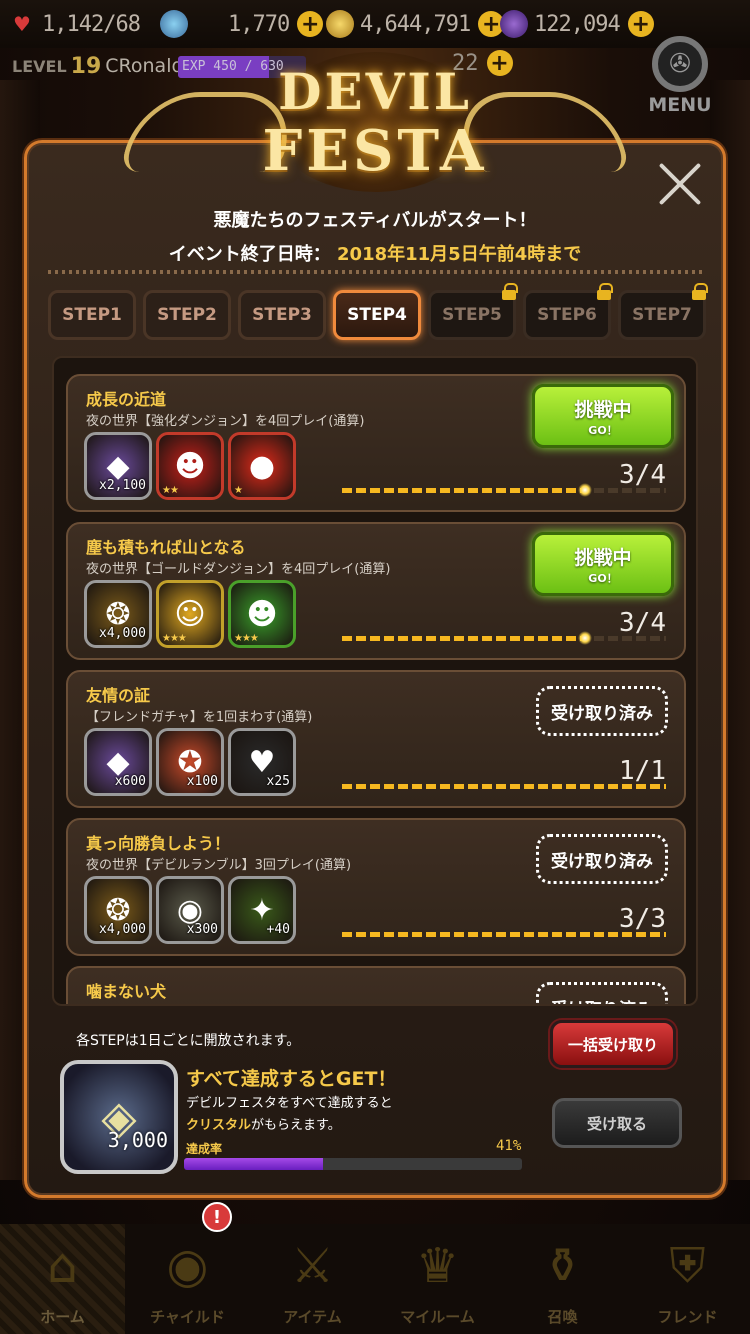 This screenshot has width=750, height=1334. I want to click on crystals-value: 122,094, so click(577, 24).